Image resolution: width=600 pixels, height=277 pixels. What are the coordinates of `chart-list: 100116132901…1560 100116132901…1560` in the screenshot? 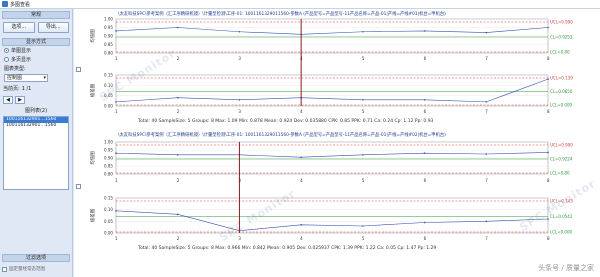 It's located at (36, 153).